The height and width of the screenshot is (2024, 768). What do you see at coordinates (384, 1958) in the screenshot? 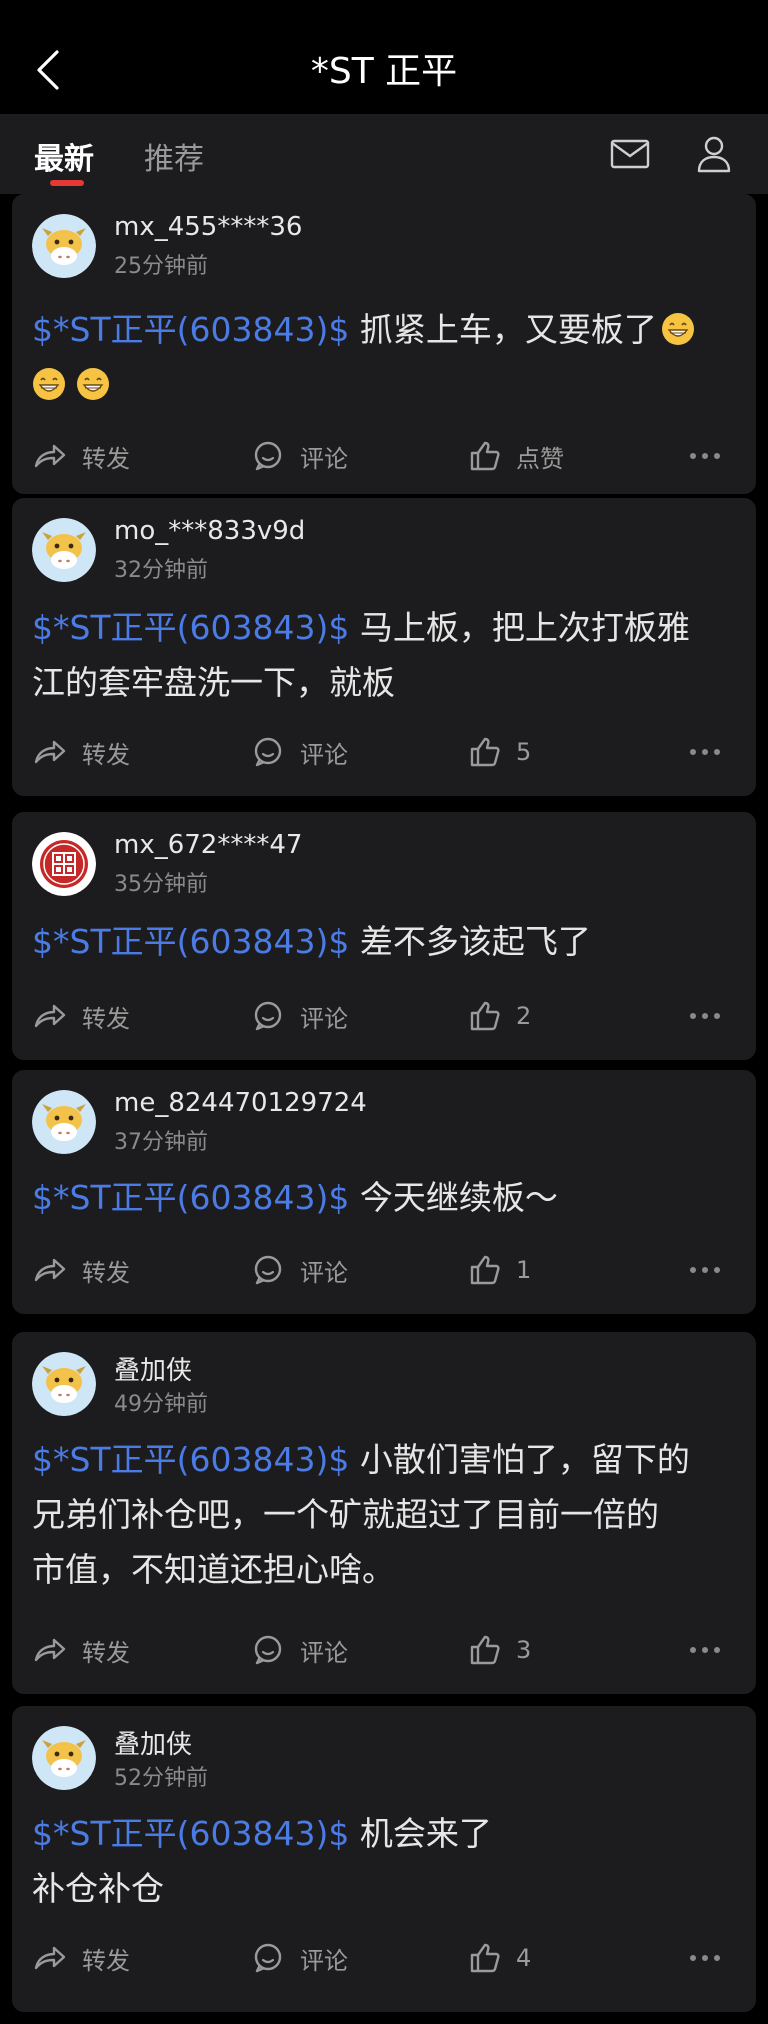
I see `post-actions: 转发 评论 4` at bounding box center [384, 1958].